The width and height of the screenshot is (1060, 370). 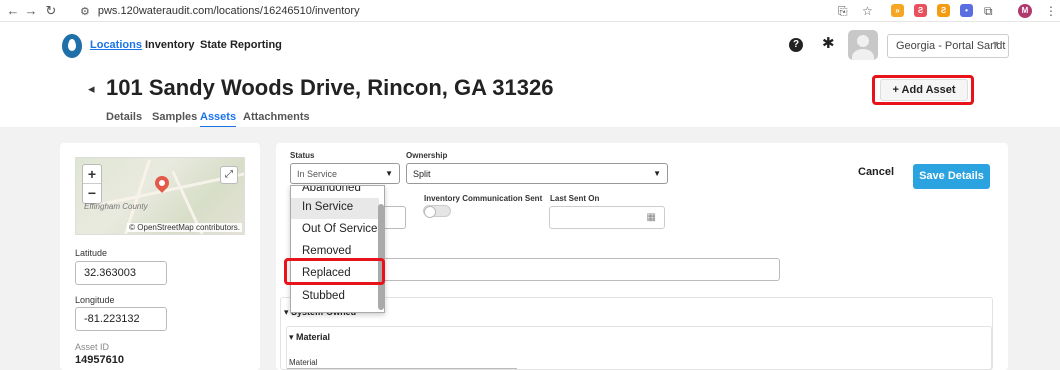 I want to click on tab-attachments: Attachments, so click(x=276, y=117).